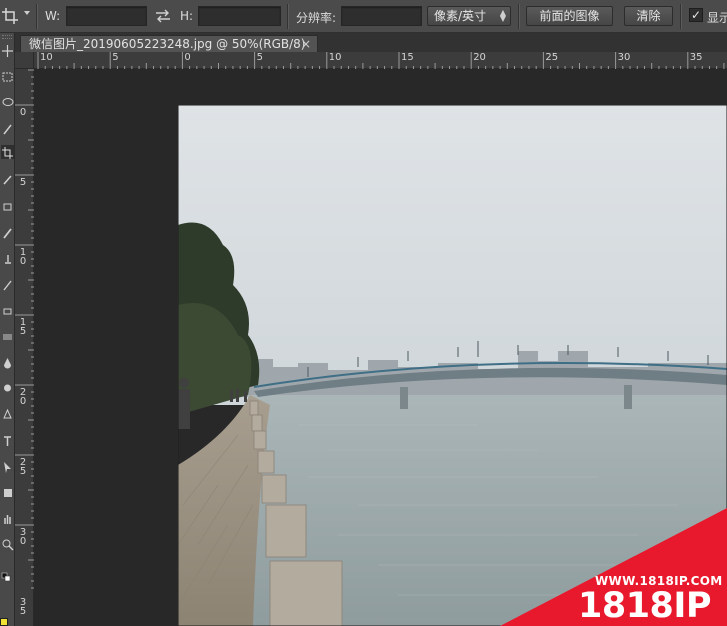 The height and width of the screenshot is (626, 727). What do you see at coordinates (7, 544) in the screenshot?
I see `zoom-tool-icon` at bounding box center [7, 544].